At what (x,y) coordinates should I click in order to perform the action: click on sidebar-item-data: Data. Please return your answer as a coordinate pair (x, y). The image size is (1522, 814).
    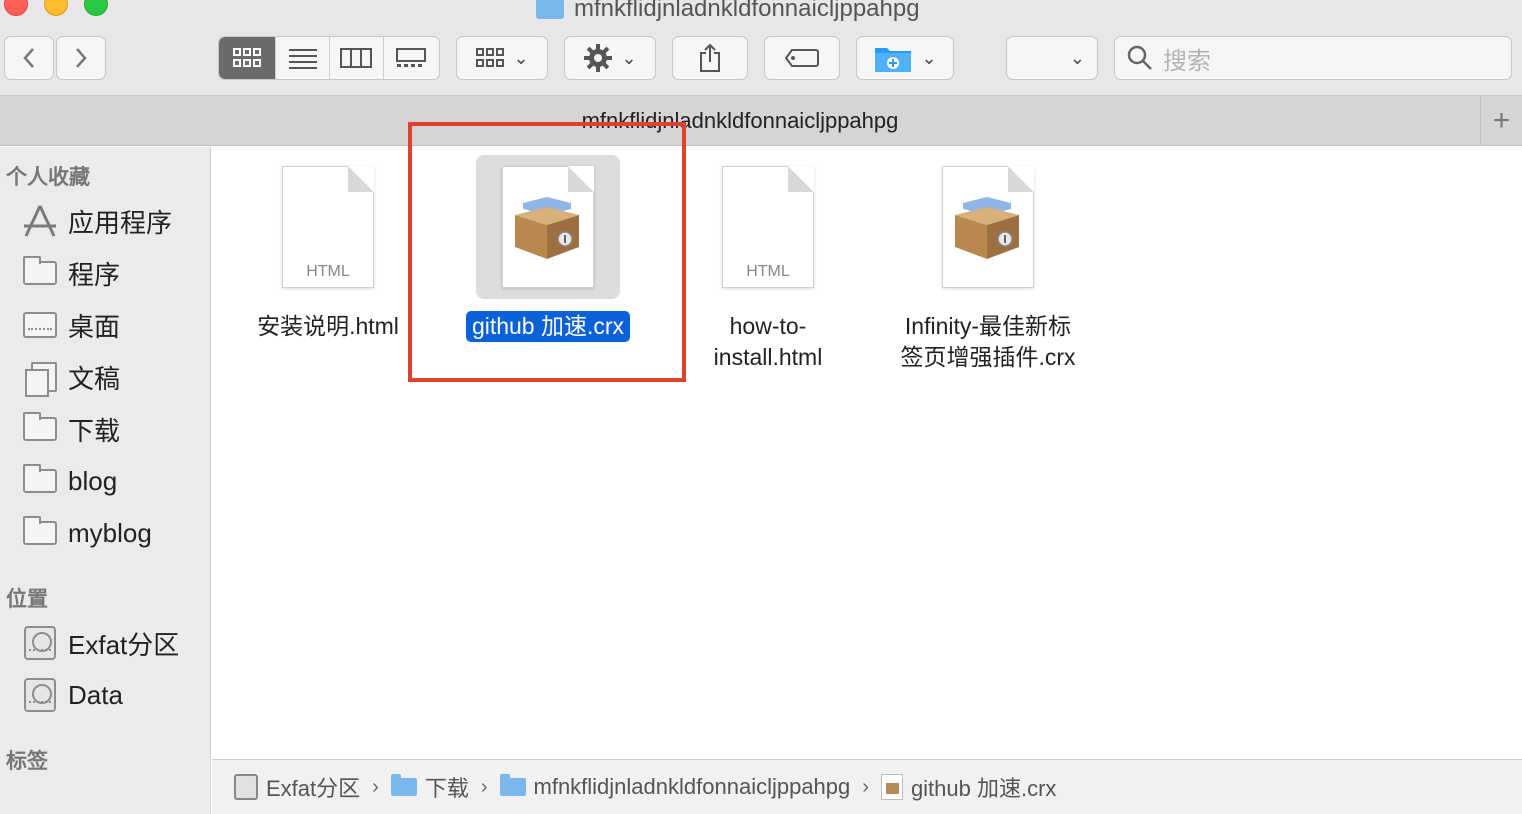
    Looking at the image, I should click on (72, 695).